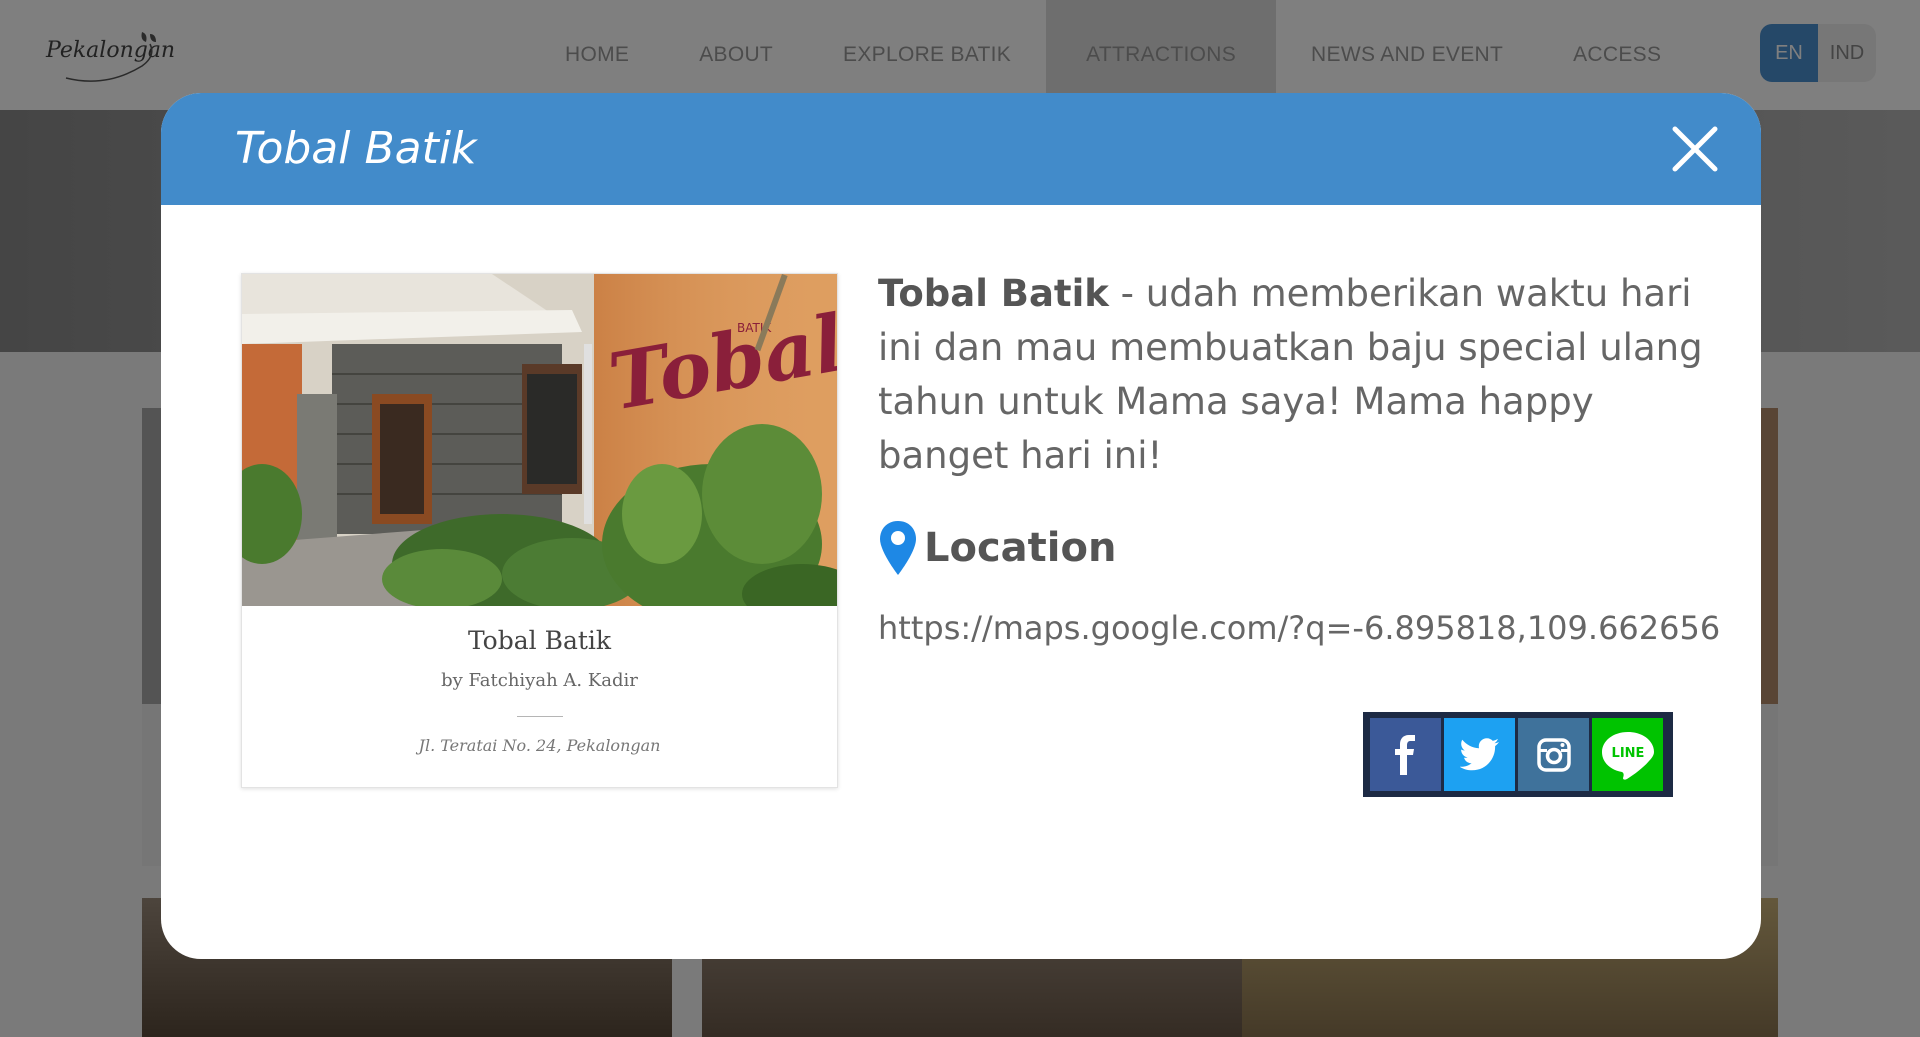 The height and width of the screenshot is (1037, 1920). I want to click on modal-header: Tobal Batik, so click(961, 149).